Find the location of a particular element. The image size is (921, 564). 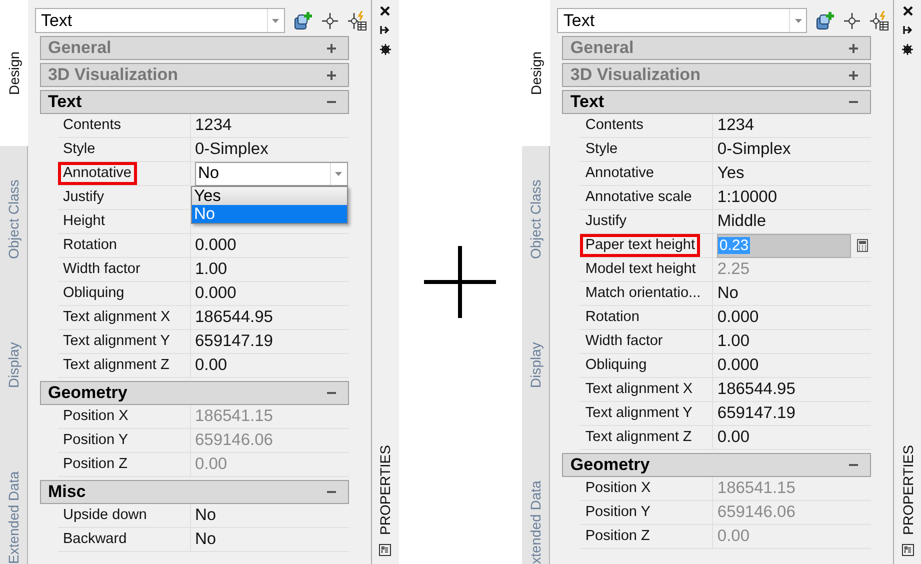

section-header: Misc is located at coordinates (194, 492).